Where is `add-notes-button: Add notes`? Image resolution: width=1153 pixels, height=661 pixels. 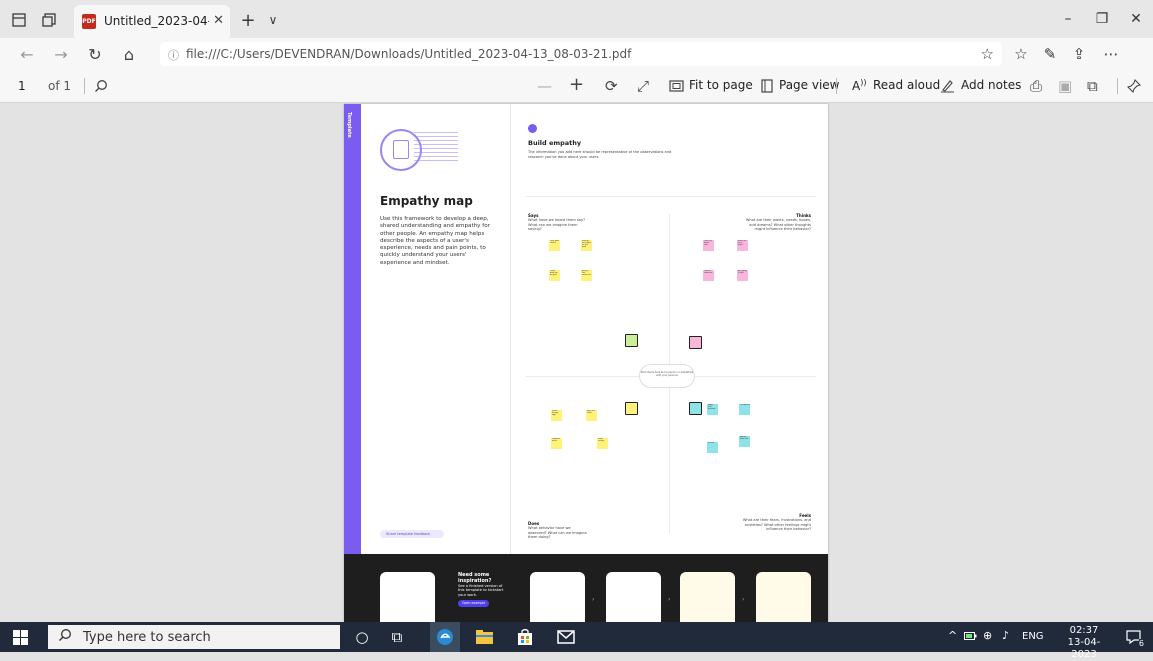
add-notes-button: Add notes is located at coordinates (991, 85).